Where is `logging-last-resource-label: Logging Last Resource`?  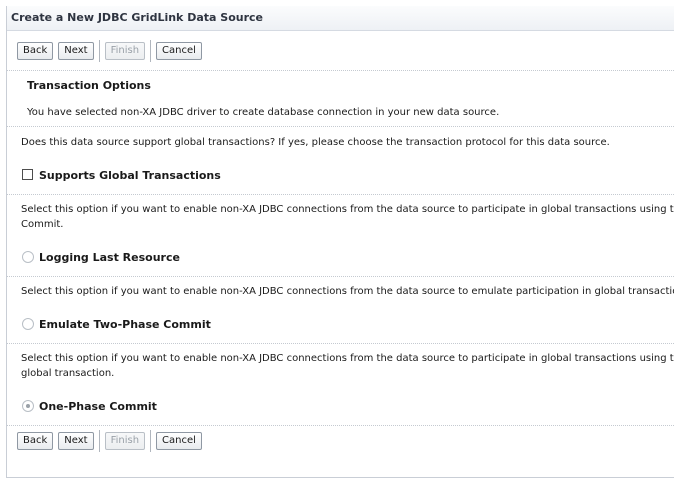 logging-last-resource-label: Logging Last Resource is located at coordinates (109, 257).